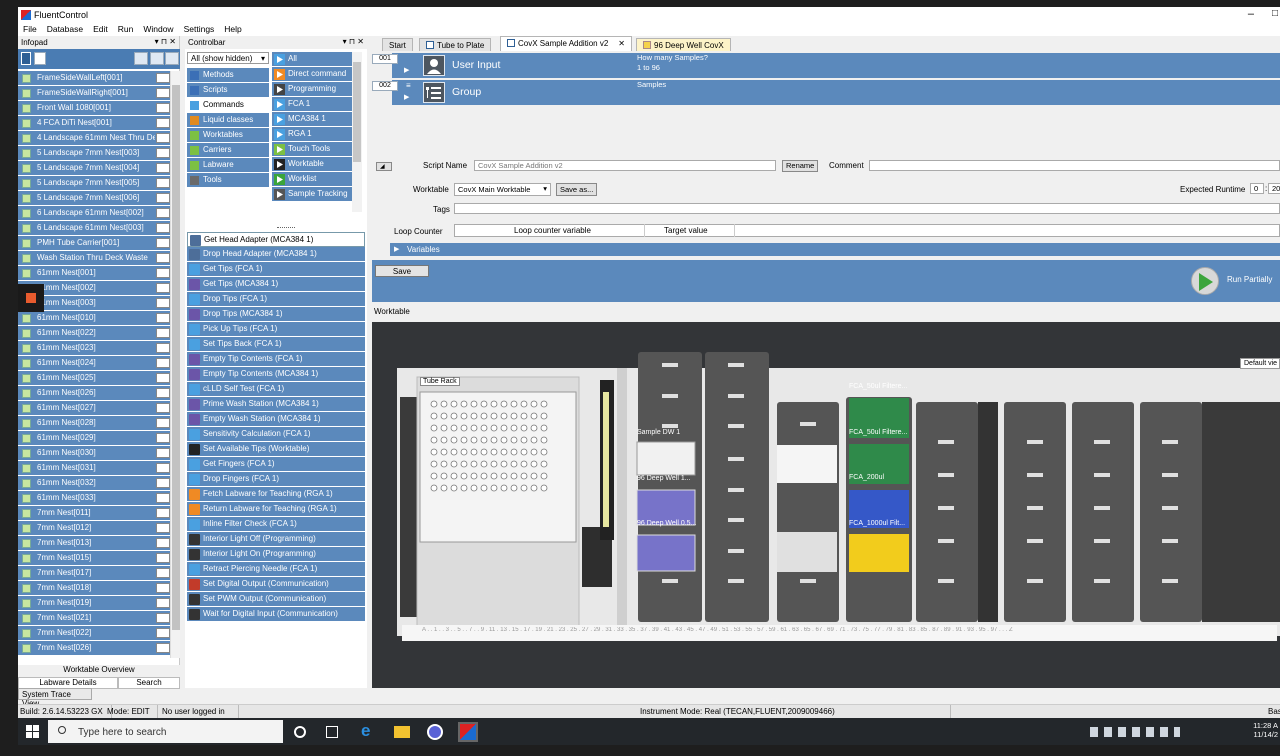 This screenshot has width=1280, height=756. Describe the element at coordinates (276, 299) in the screenshot. I see `command-item: Drop Tips (FCA 1)` at that location.